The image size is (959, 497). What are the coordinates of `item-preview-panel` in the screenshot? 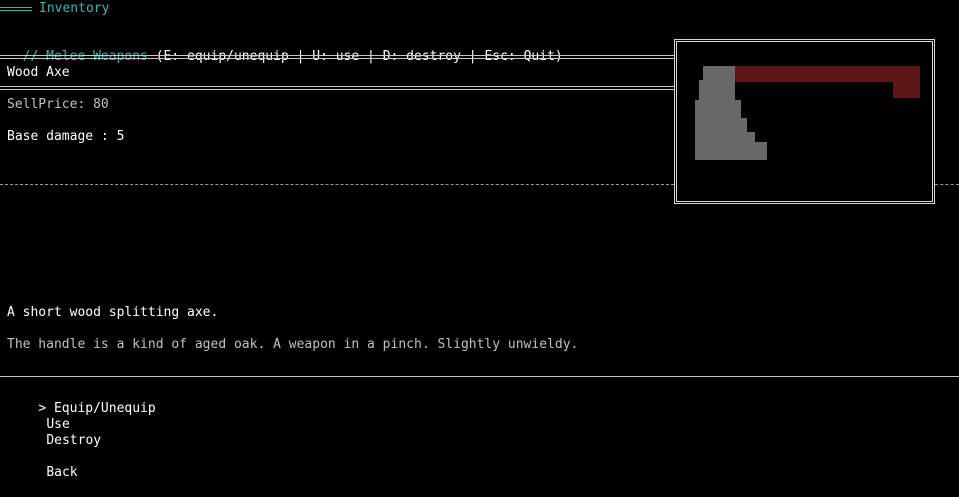 It's located at (804, 121).